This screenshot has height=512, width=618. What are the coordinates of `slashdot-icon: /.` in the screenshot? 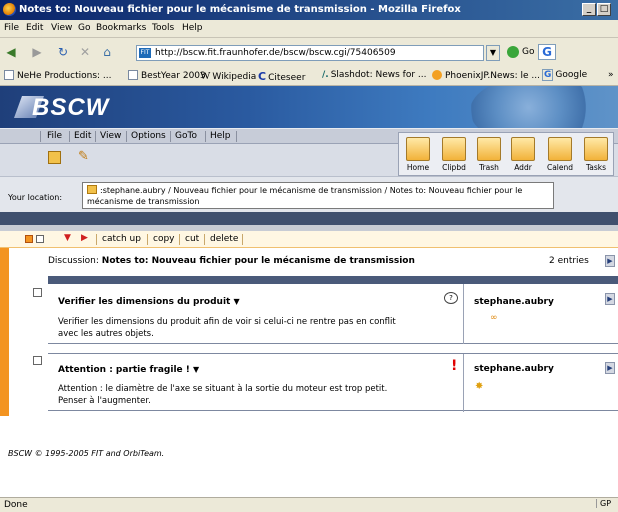 It's located at (325, 75).